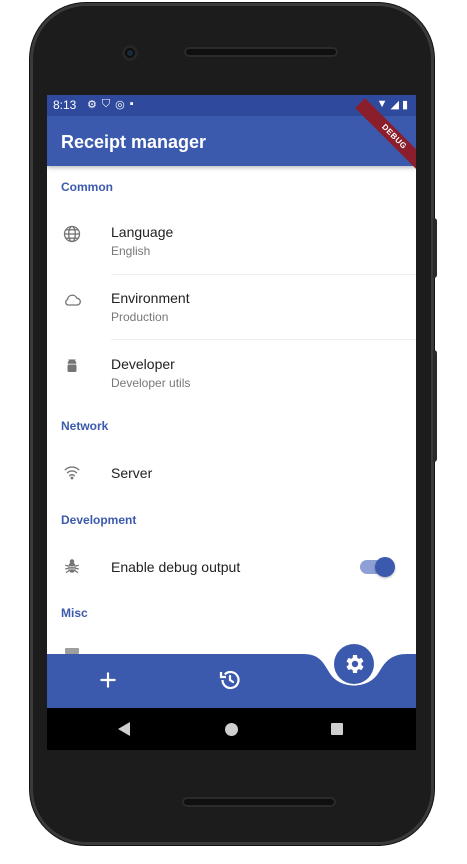 This screenshot has height=864, width=467. Describe the element at coordinates (124, 729) in the screenshot. I see `back-icon` at that location.